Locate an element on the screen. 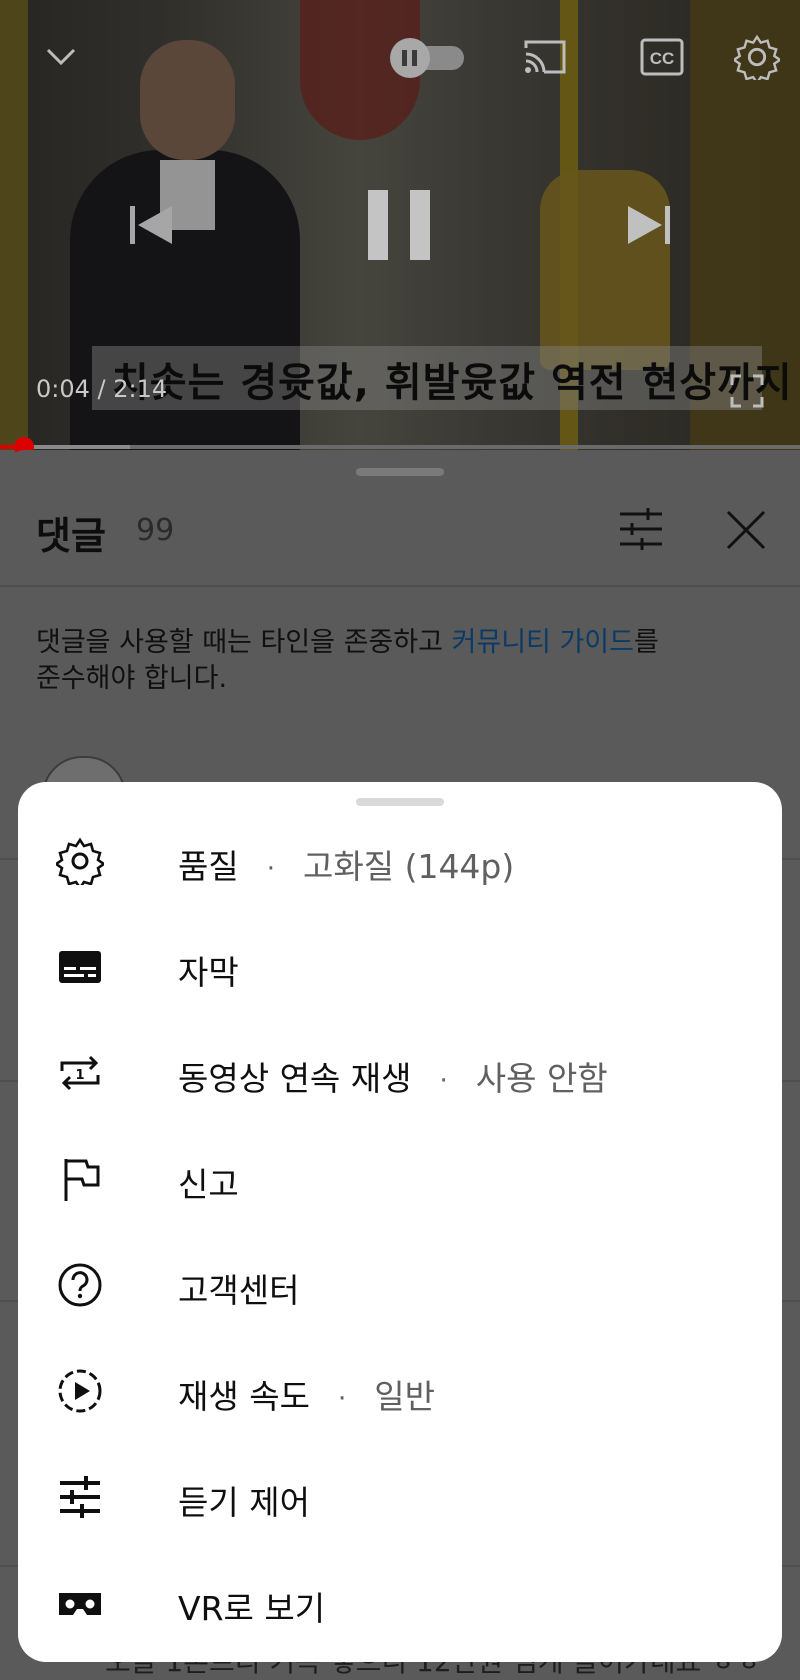  subtitles-icon is located at coordinates (80, 967).